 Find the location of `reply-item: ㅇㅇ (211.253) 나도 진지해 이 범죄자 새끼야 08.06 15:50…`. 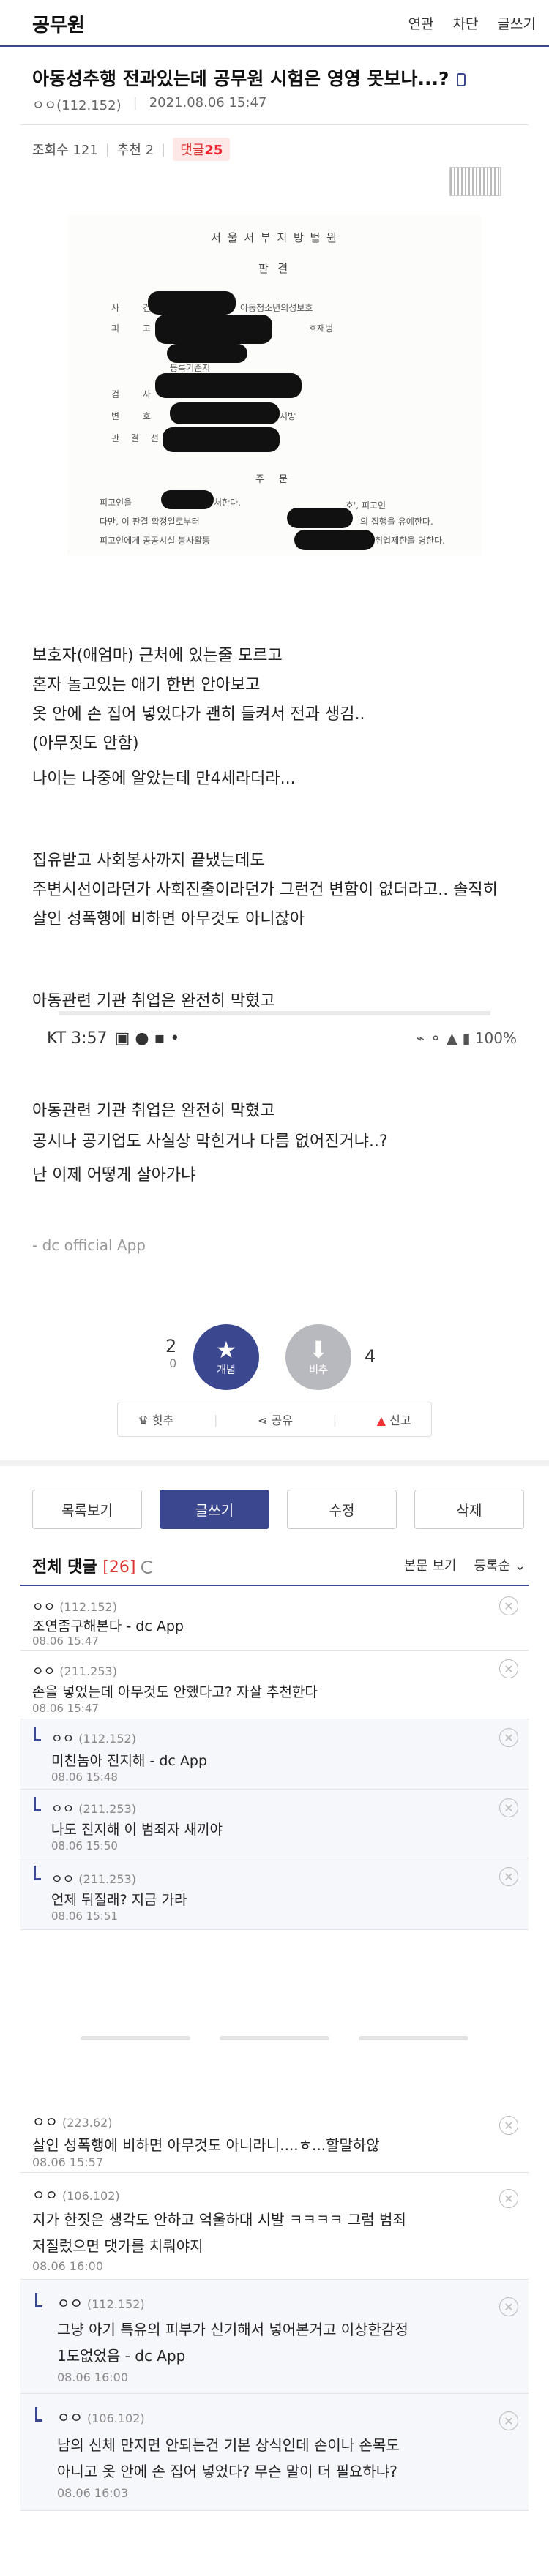

reply-item: ㅇㅇ (211.253) 나도 진지해 이 범죄자 새끼야 08.06 15:50… is located at coordinates (274, 1824).